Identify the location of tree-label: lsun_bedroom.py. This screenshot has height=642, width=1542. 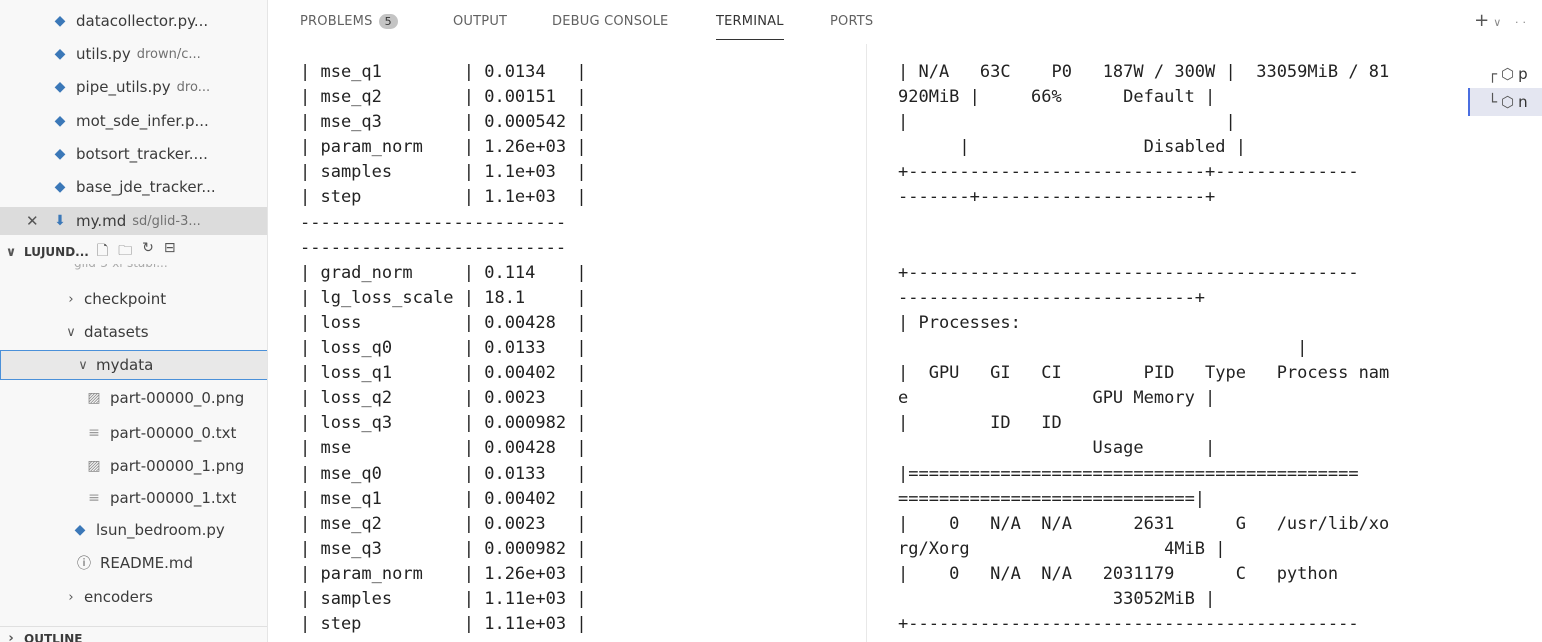
(160, 530).